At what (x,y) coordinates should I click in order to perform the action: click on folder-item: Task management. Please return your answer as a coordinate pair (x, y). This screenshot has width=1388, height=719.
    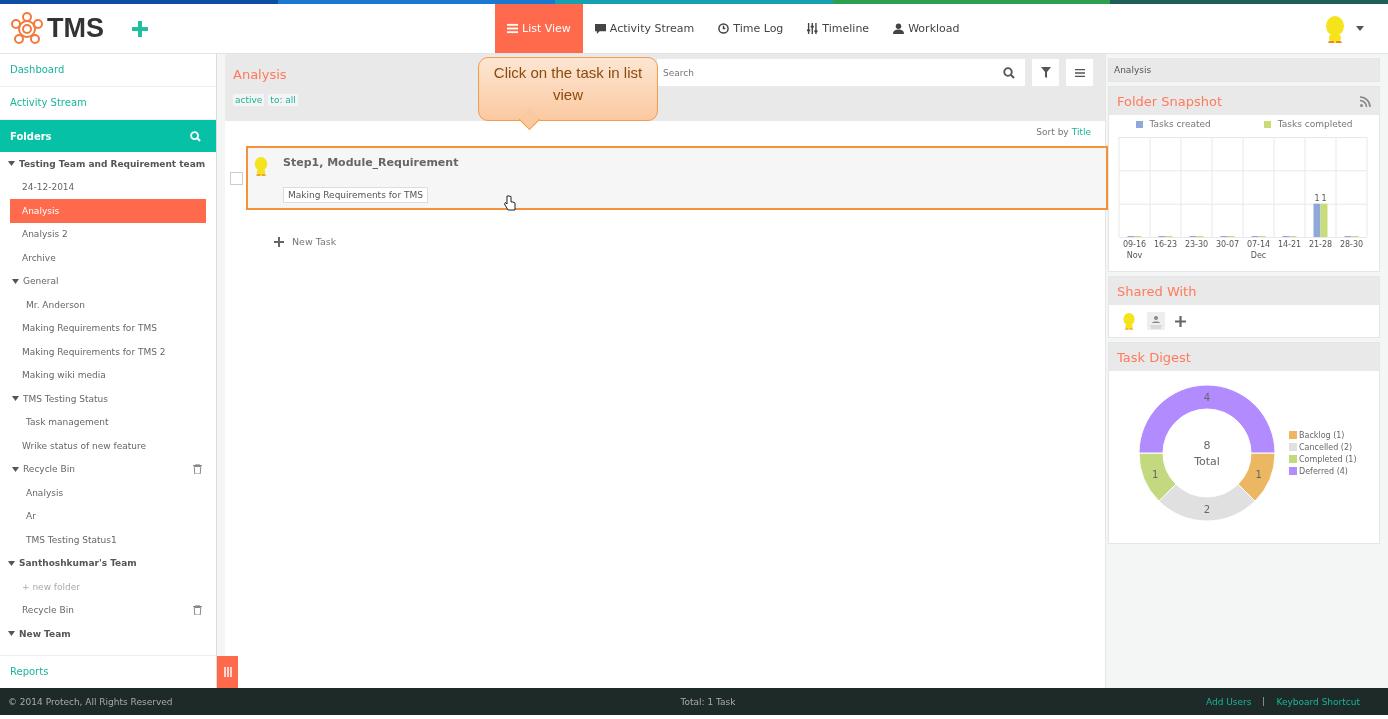
    Looking at the image, I should click on (103, 422).